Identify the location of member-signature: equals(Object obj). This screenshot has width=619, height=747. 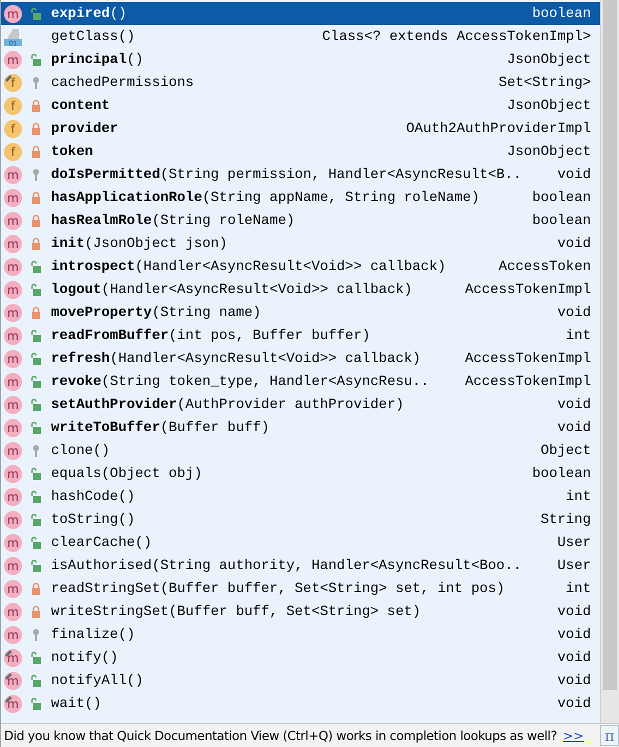
(127, 474).